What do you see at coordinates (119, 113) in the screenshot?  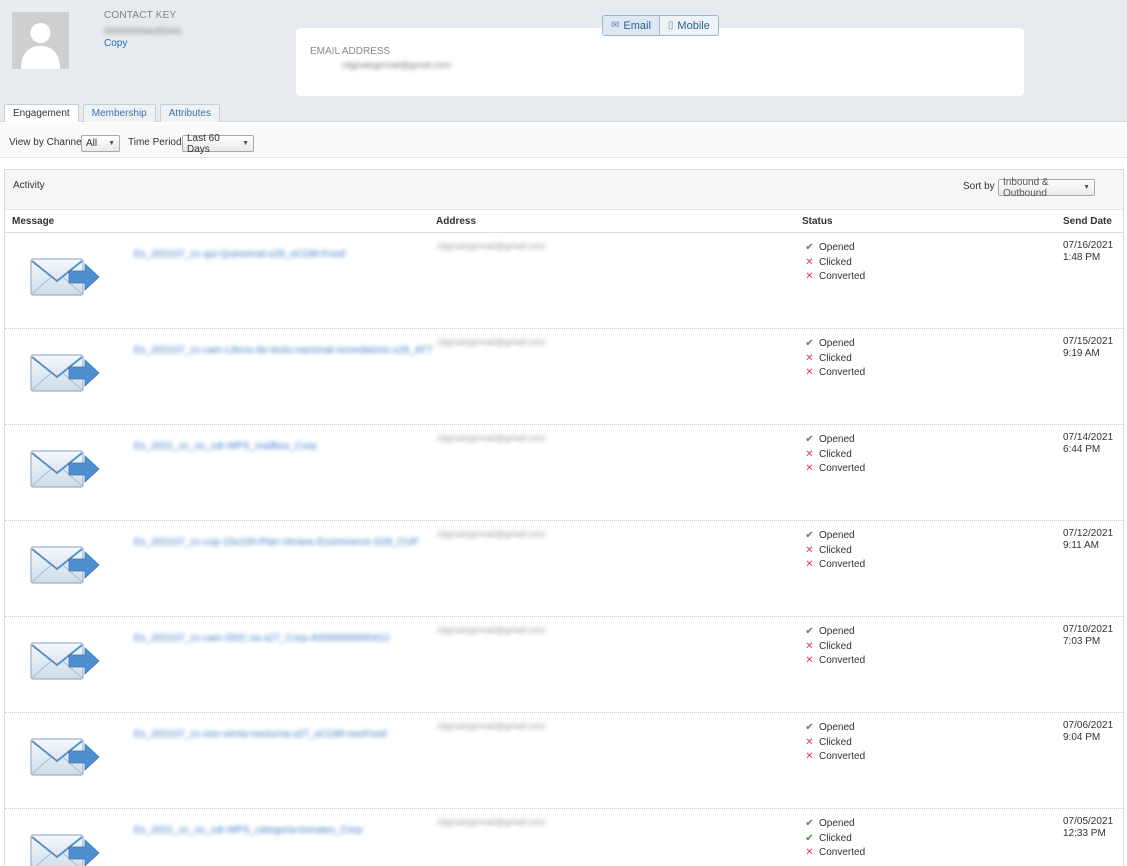 I see `tab-membership: Membership` at bounding box center [119, 113].